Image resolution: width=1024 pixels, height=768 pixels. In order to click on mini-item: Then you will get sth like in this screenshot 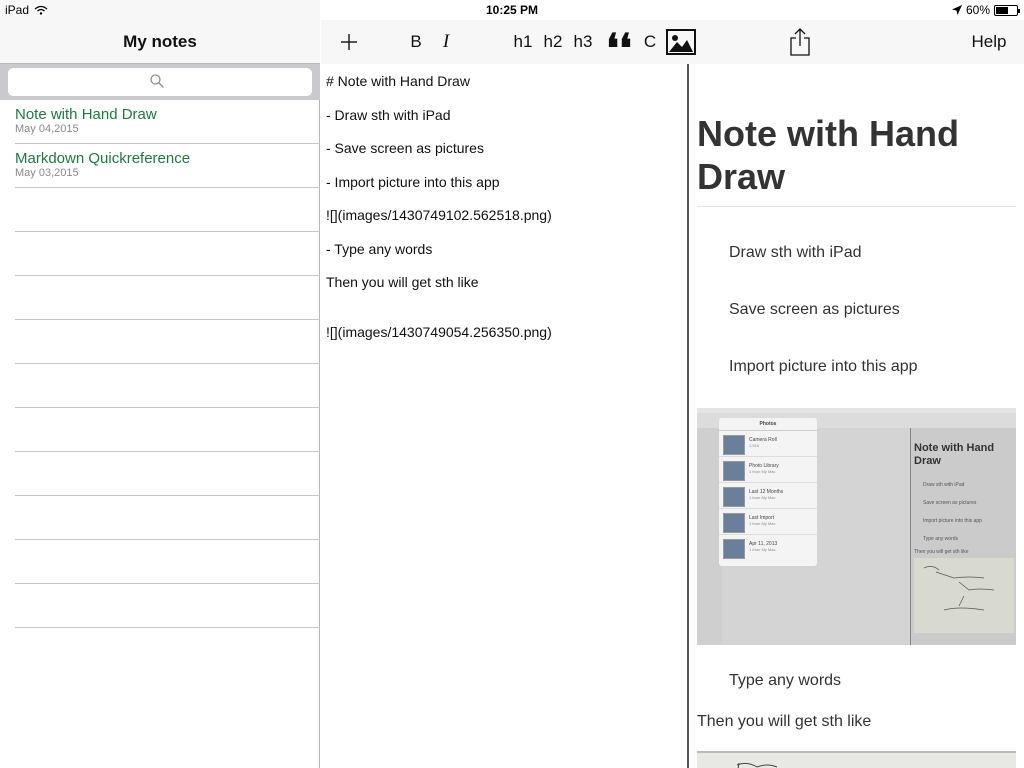, I will do `click(941, 552)`.